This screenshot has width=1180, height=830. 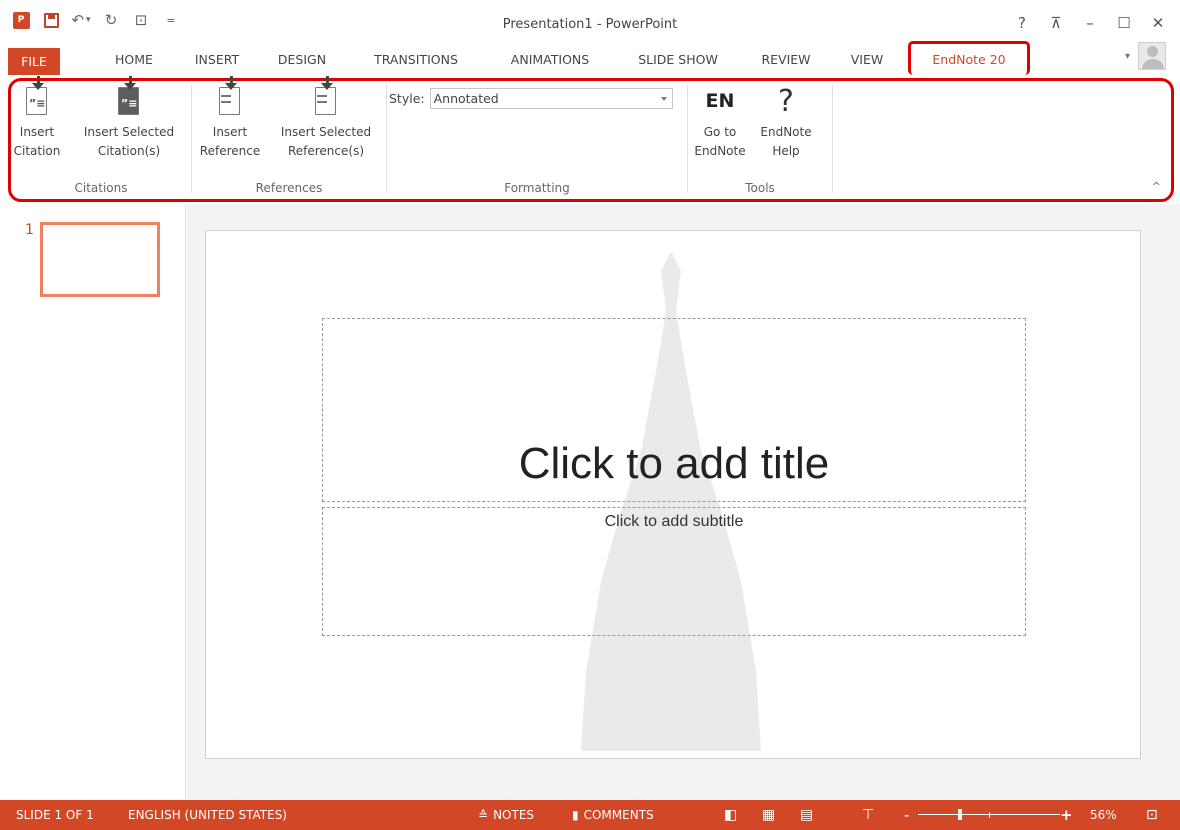 What do you see at coordinates (100, 259) in the screenshot?
I see `slide-thumbnail` at bounding box center [100, 259].